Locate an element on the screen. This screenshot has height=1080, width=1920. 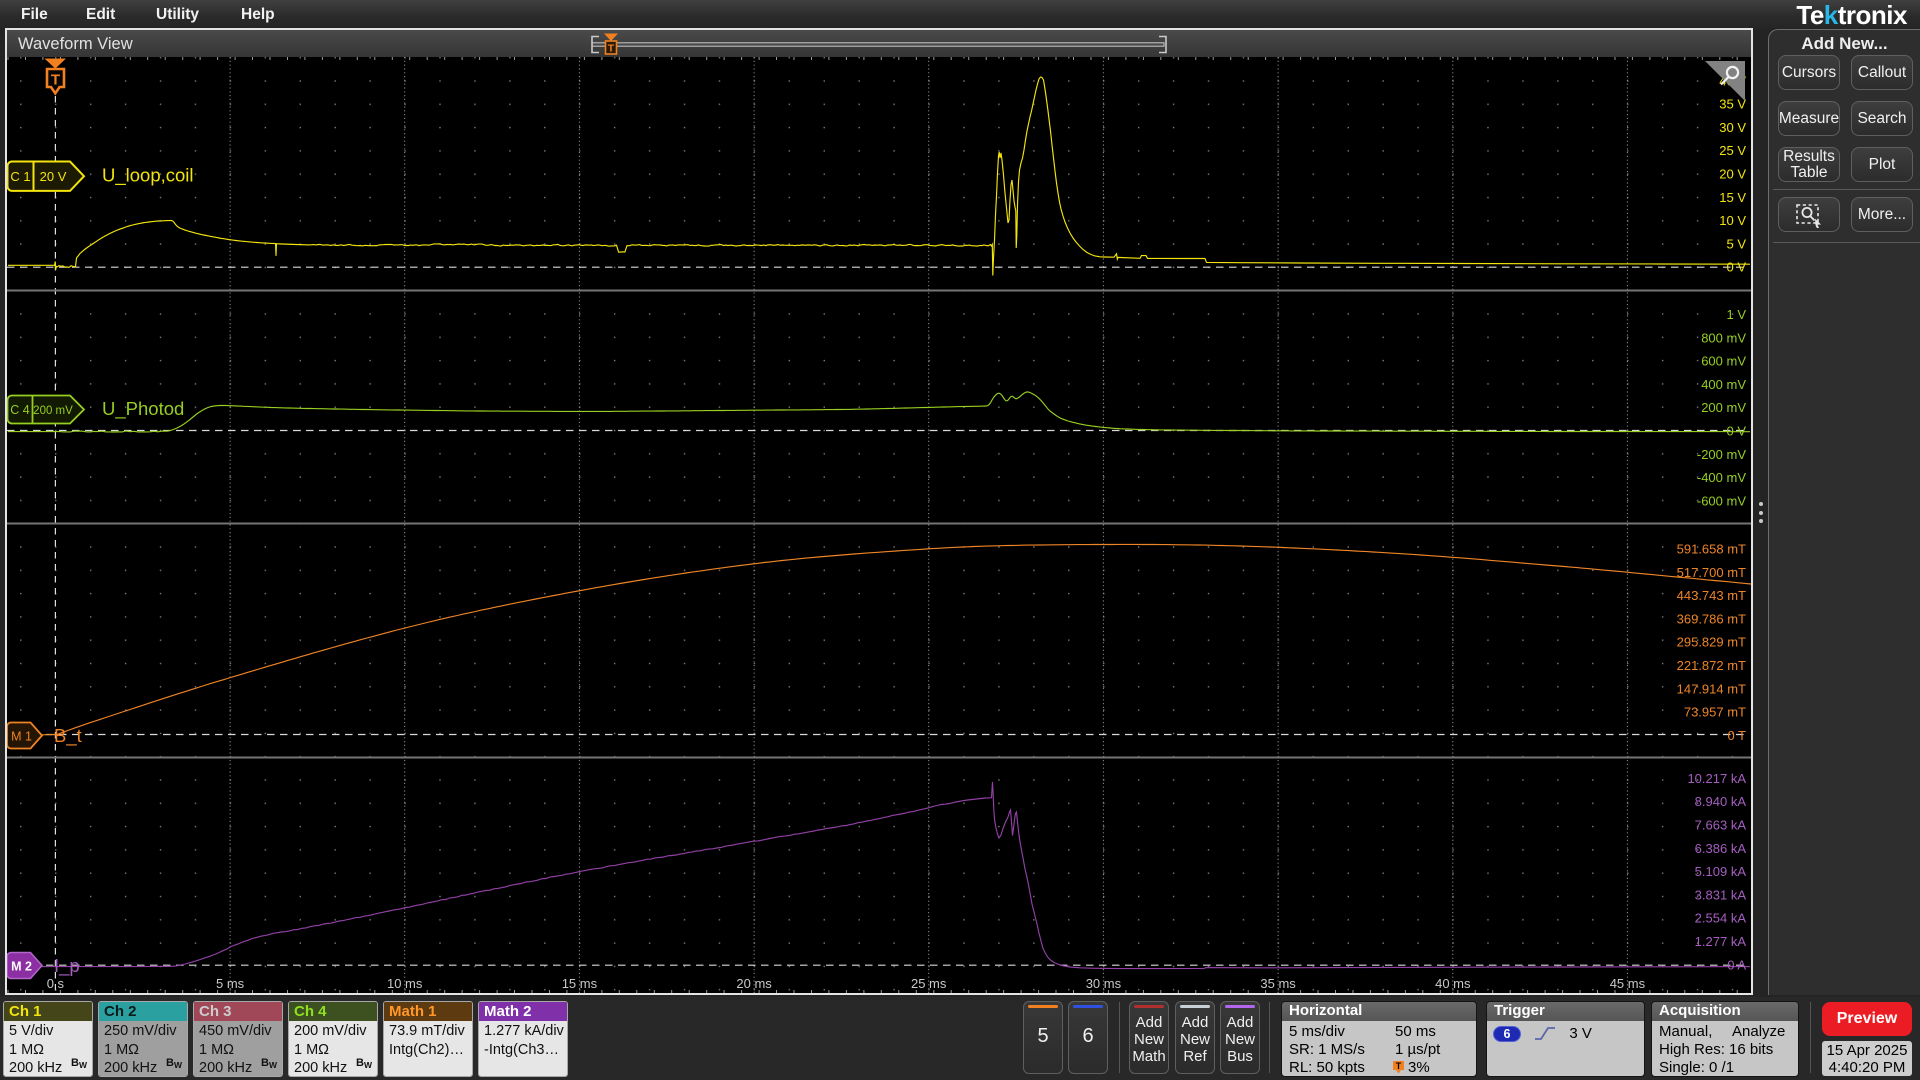
svg-text: 25 V is located at coordinates (1732, 150).